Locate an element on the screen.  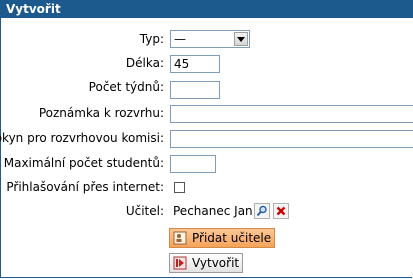
remove-icon is located at coordinates (281, 211).